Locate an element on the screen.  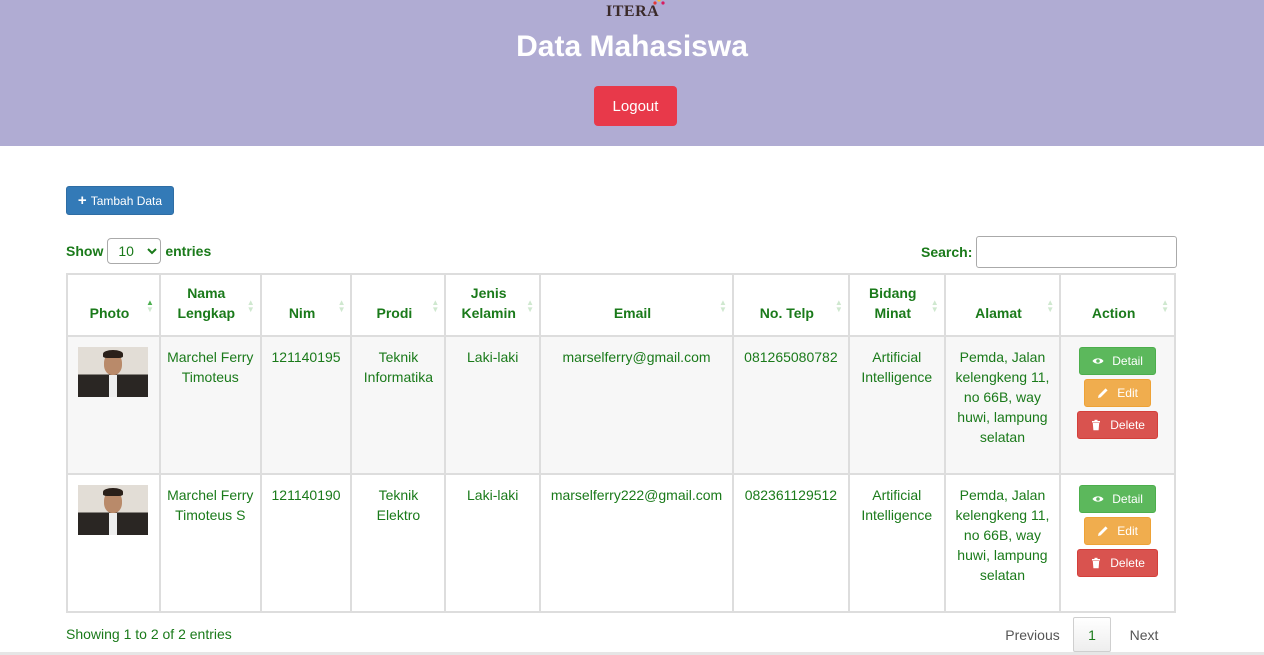
prodi-cell: Teknik Informatika is located at coordinates (398, 405).